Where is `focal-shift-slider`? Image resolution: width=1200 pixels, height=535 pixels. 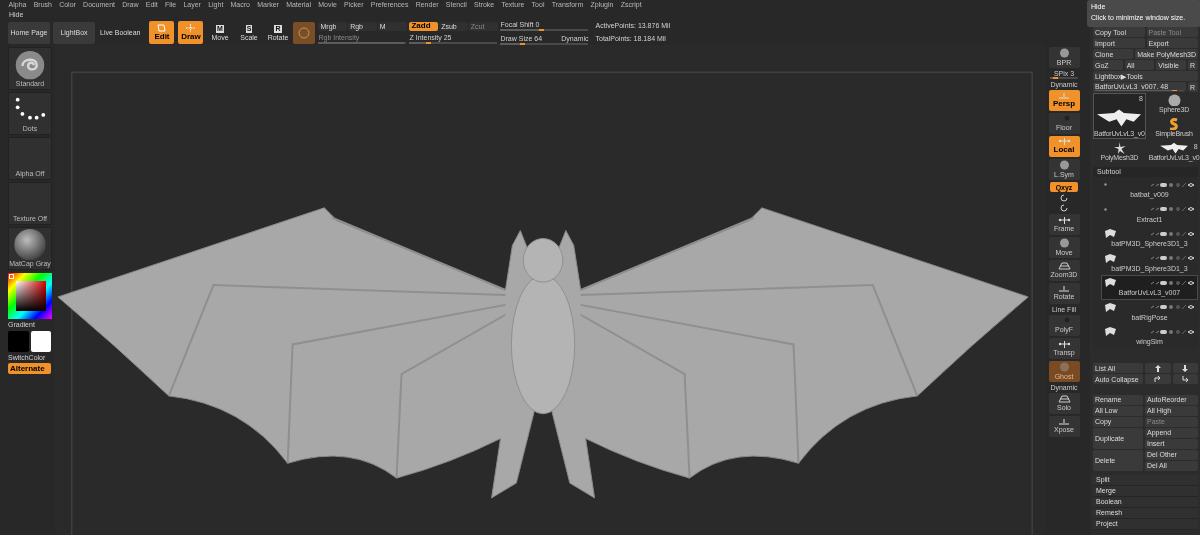 focal-shift-slider is located at coordinates (544, 29).